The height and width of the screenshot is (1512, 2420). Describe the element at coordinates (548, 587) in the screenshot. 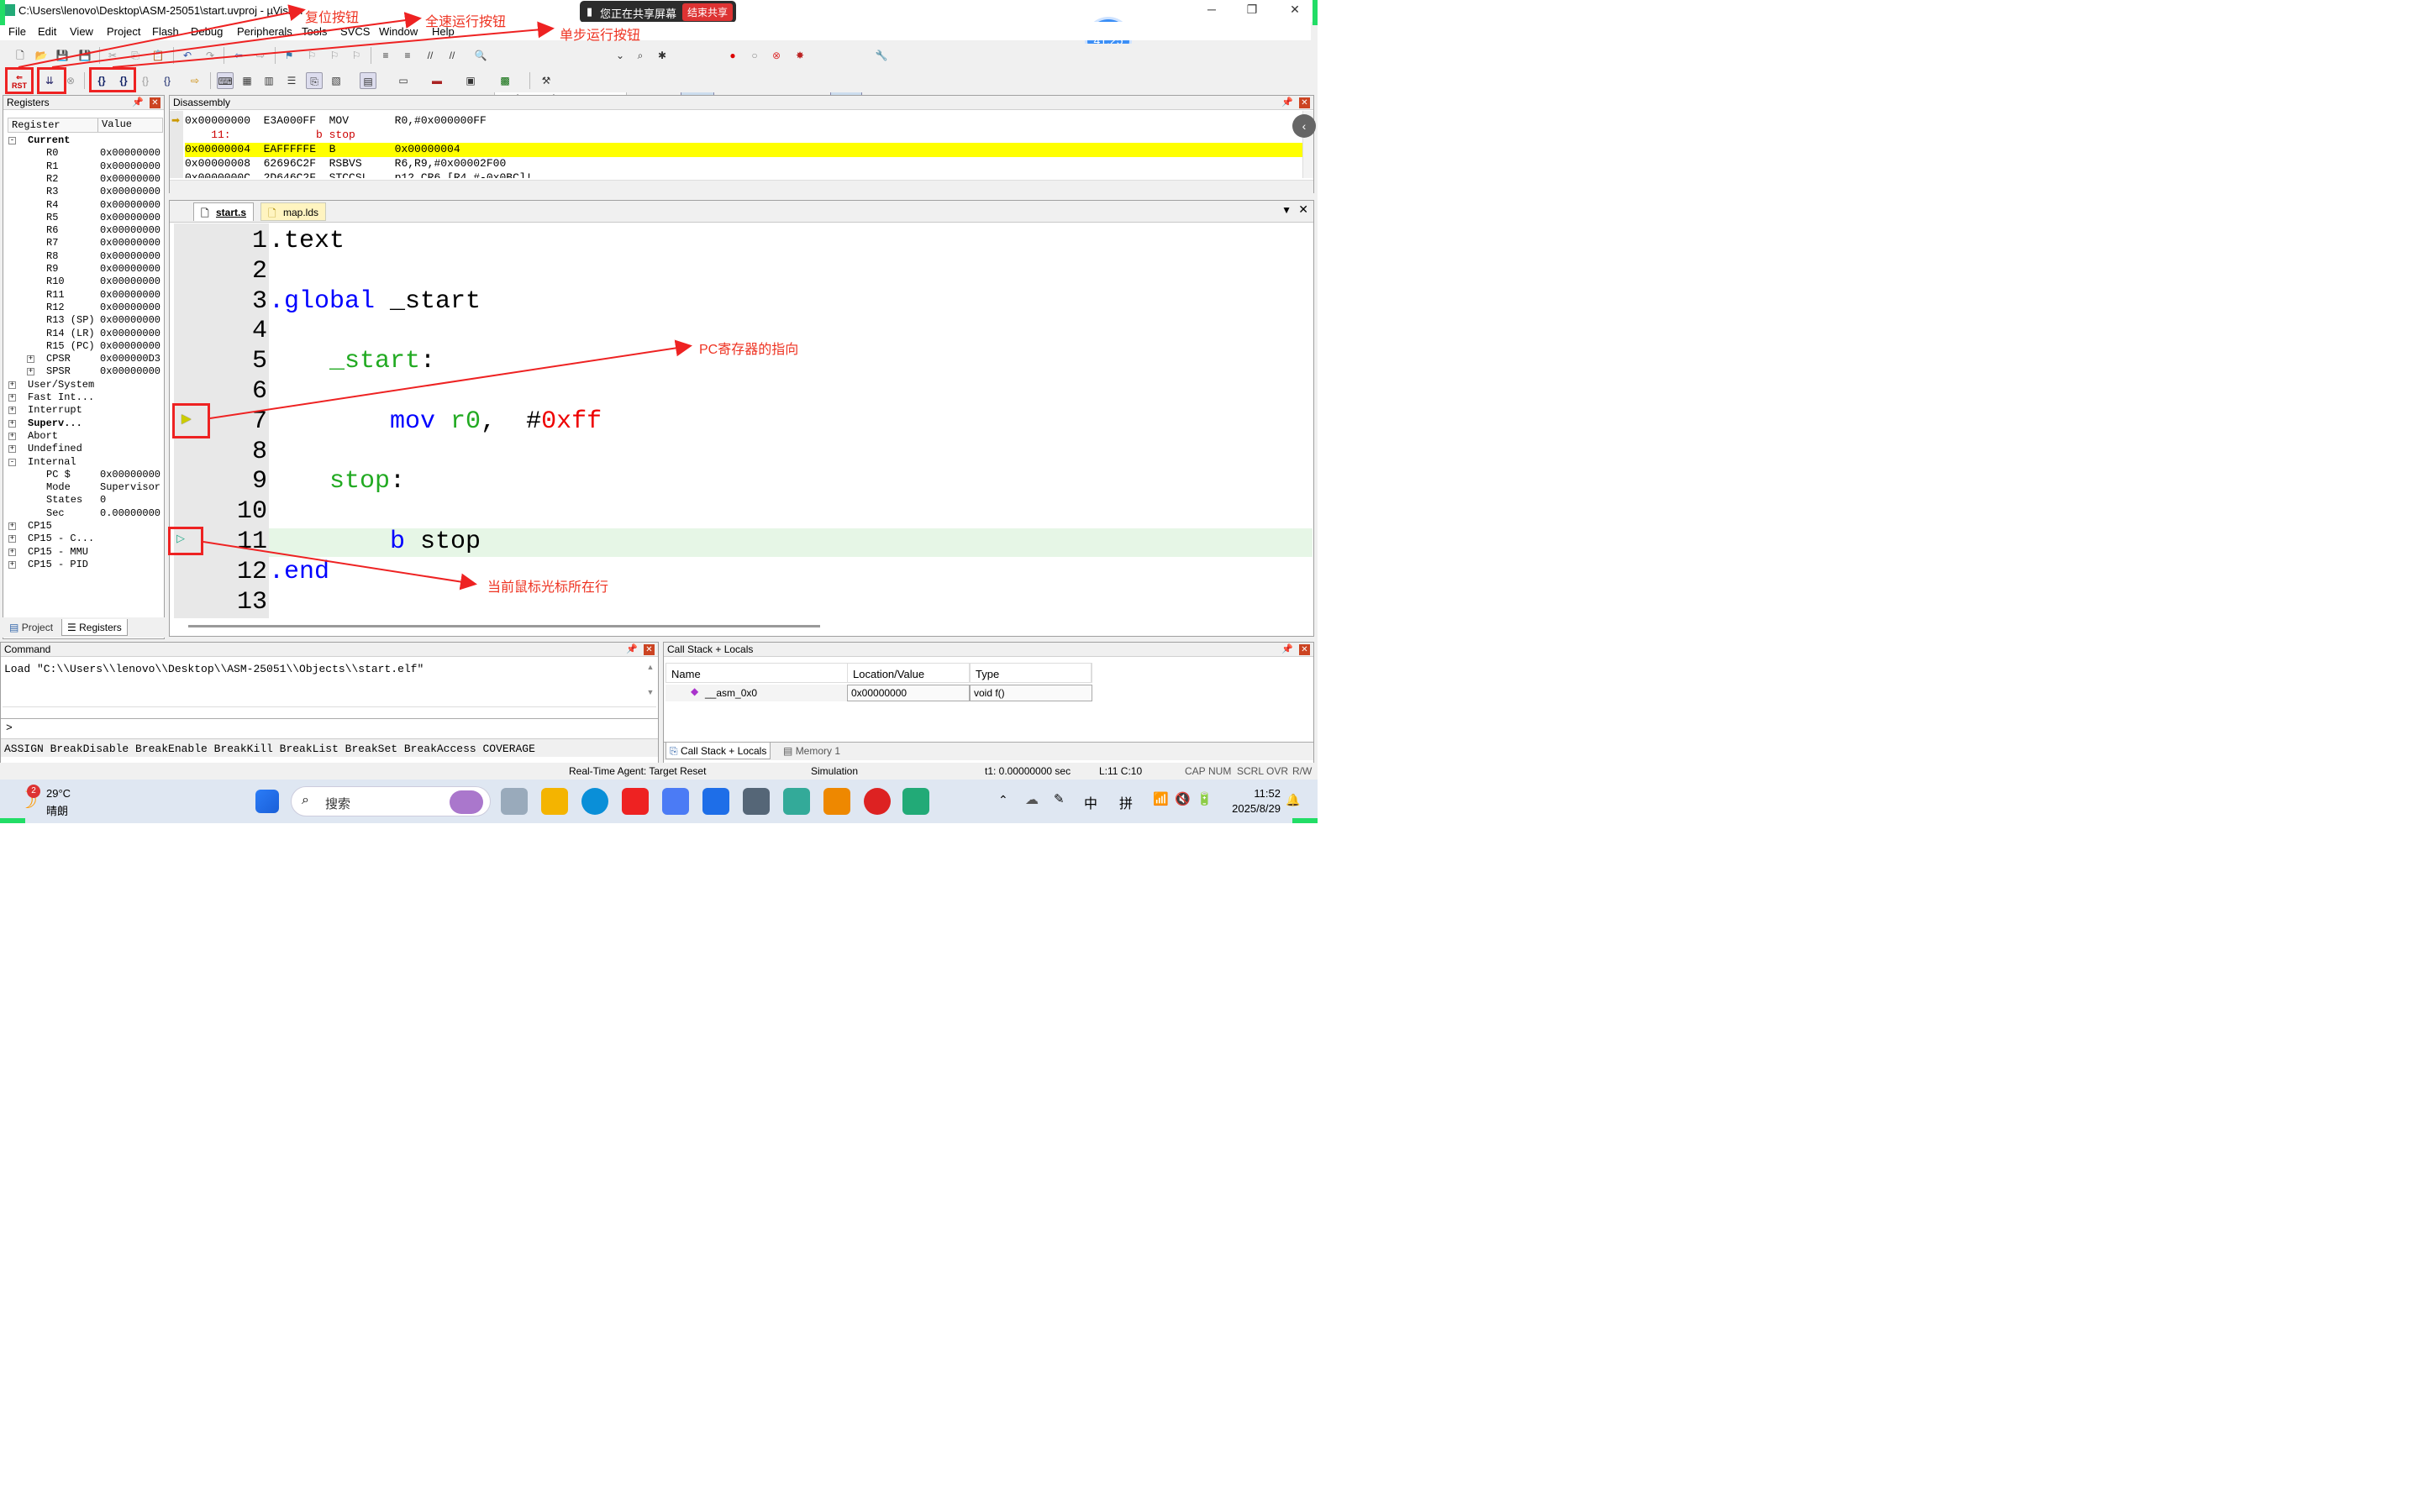

I see `annotation-cursor: 当前鼠标光标所在行` at that location.